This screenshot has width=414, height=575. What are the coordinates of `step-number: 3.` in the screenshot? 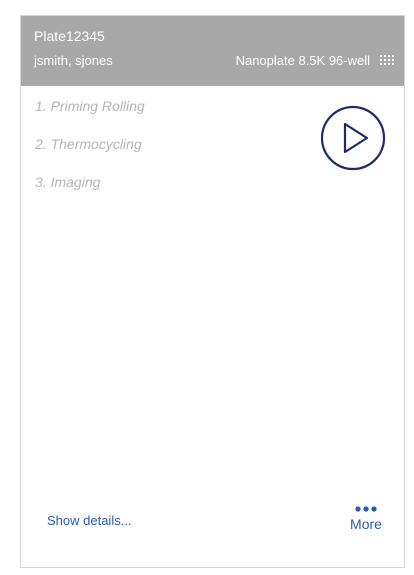 It's located at (41, 182).